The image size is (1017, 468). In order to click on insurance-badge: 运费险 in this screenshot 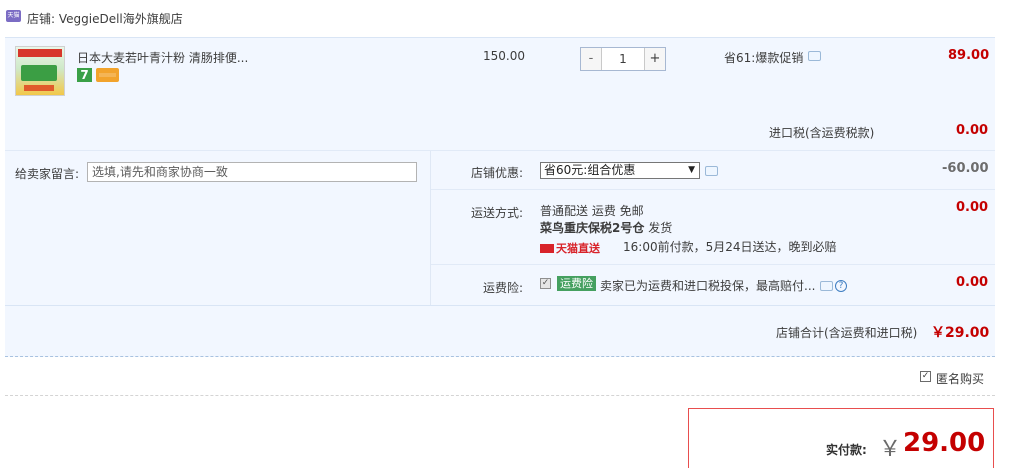, I will do `click(576, 283)`.